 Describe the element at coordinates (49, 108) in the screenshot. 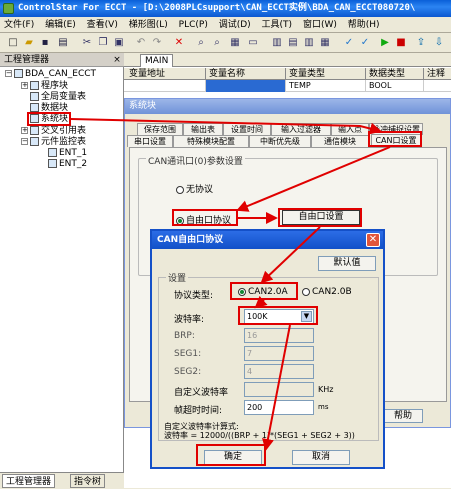

I see `tree-item-data-block: 数据块` at that location.